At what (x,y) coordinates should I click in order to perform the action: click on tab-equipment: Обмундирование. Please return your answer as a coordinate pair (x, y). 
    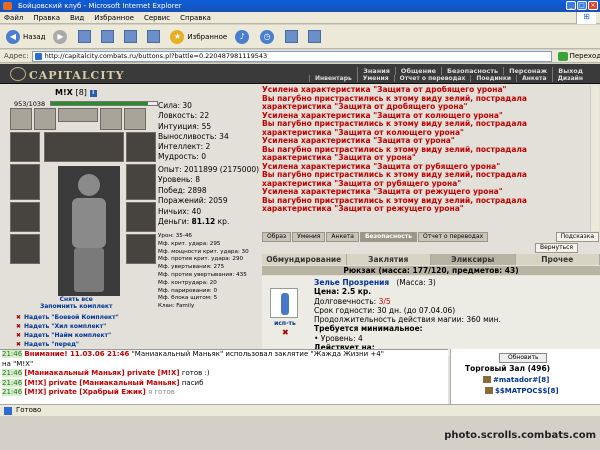
    Looking at the image, I should click on (304, 259).